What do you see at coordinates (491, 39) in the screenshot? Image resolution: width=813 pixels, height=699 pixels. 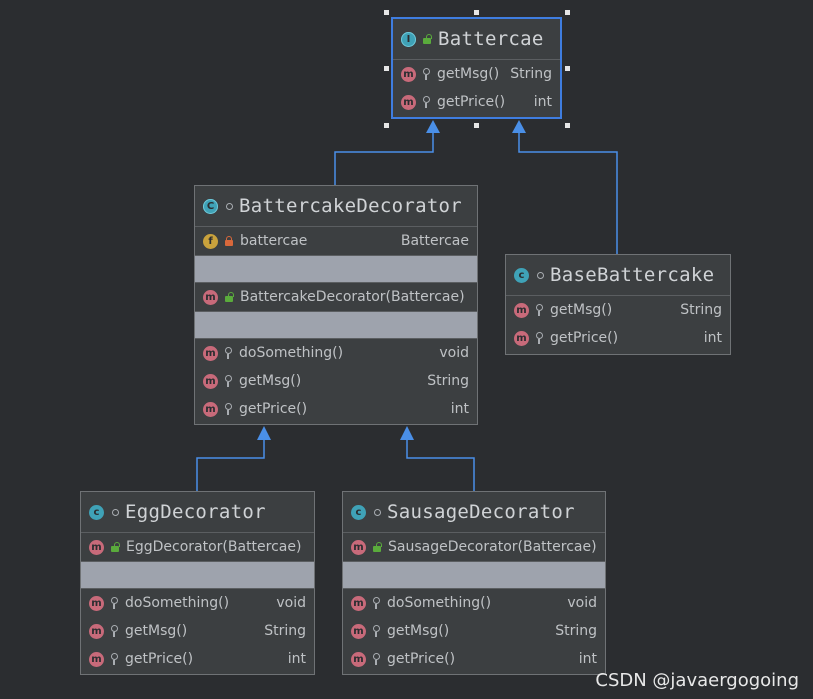 I see `class-name: Battercae` at bounding box center [491, 39].